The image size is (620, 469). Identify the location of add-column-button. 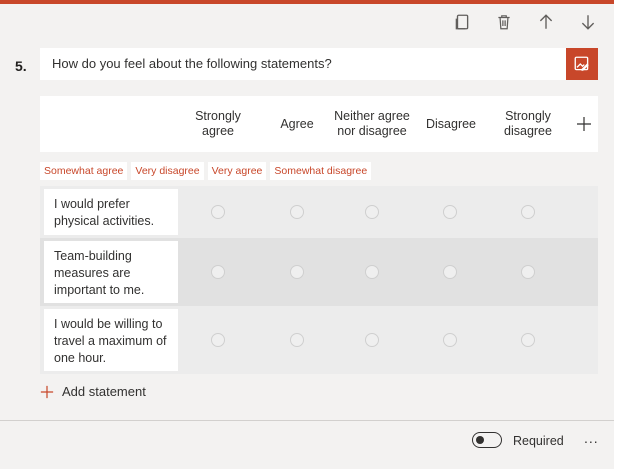
(584, 124).